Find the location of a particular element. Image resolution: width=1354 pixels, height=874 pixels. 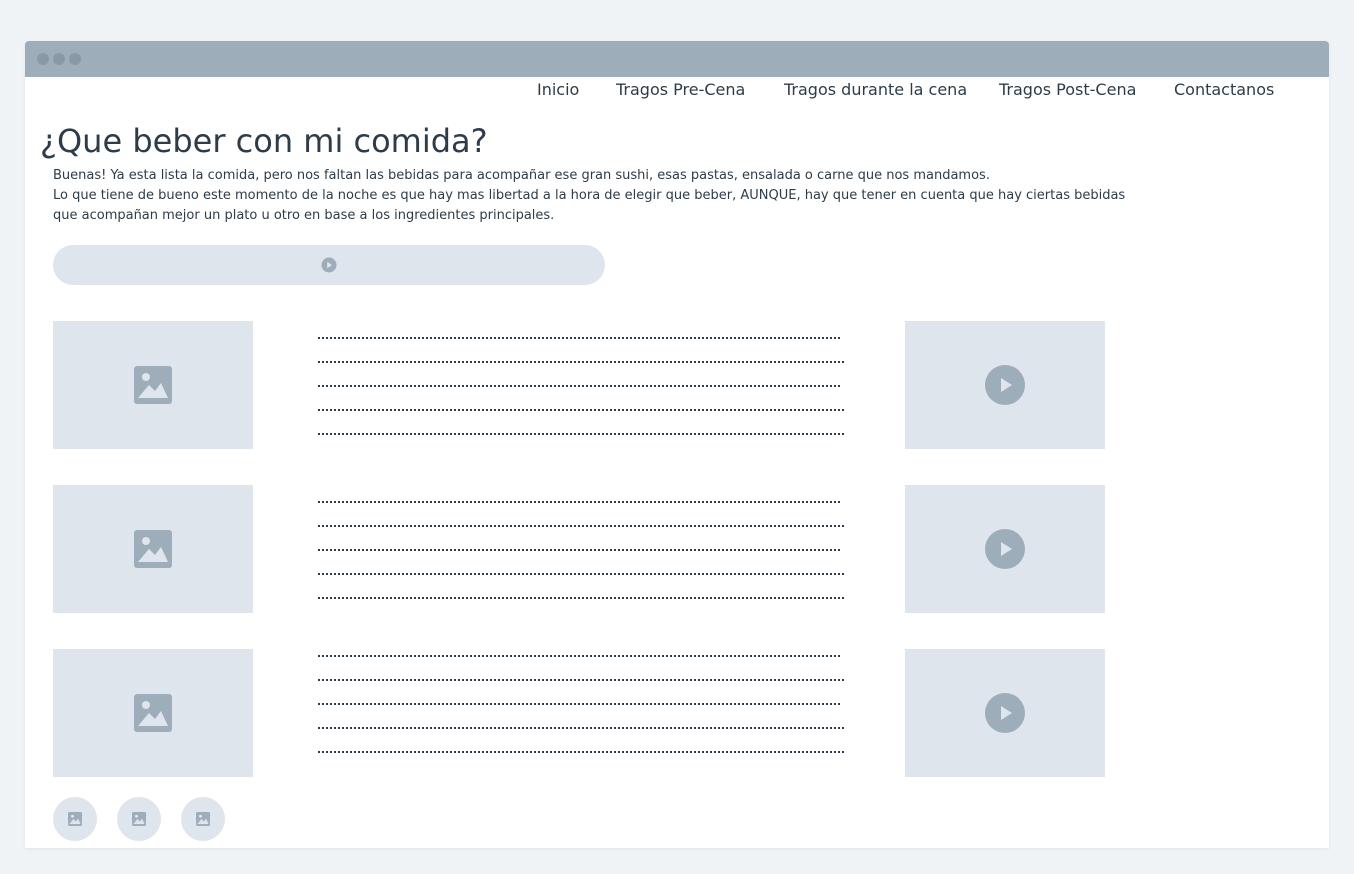

window-dot-minimize is located at coordinates (59, 59).